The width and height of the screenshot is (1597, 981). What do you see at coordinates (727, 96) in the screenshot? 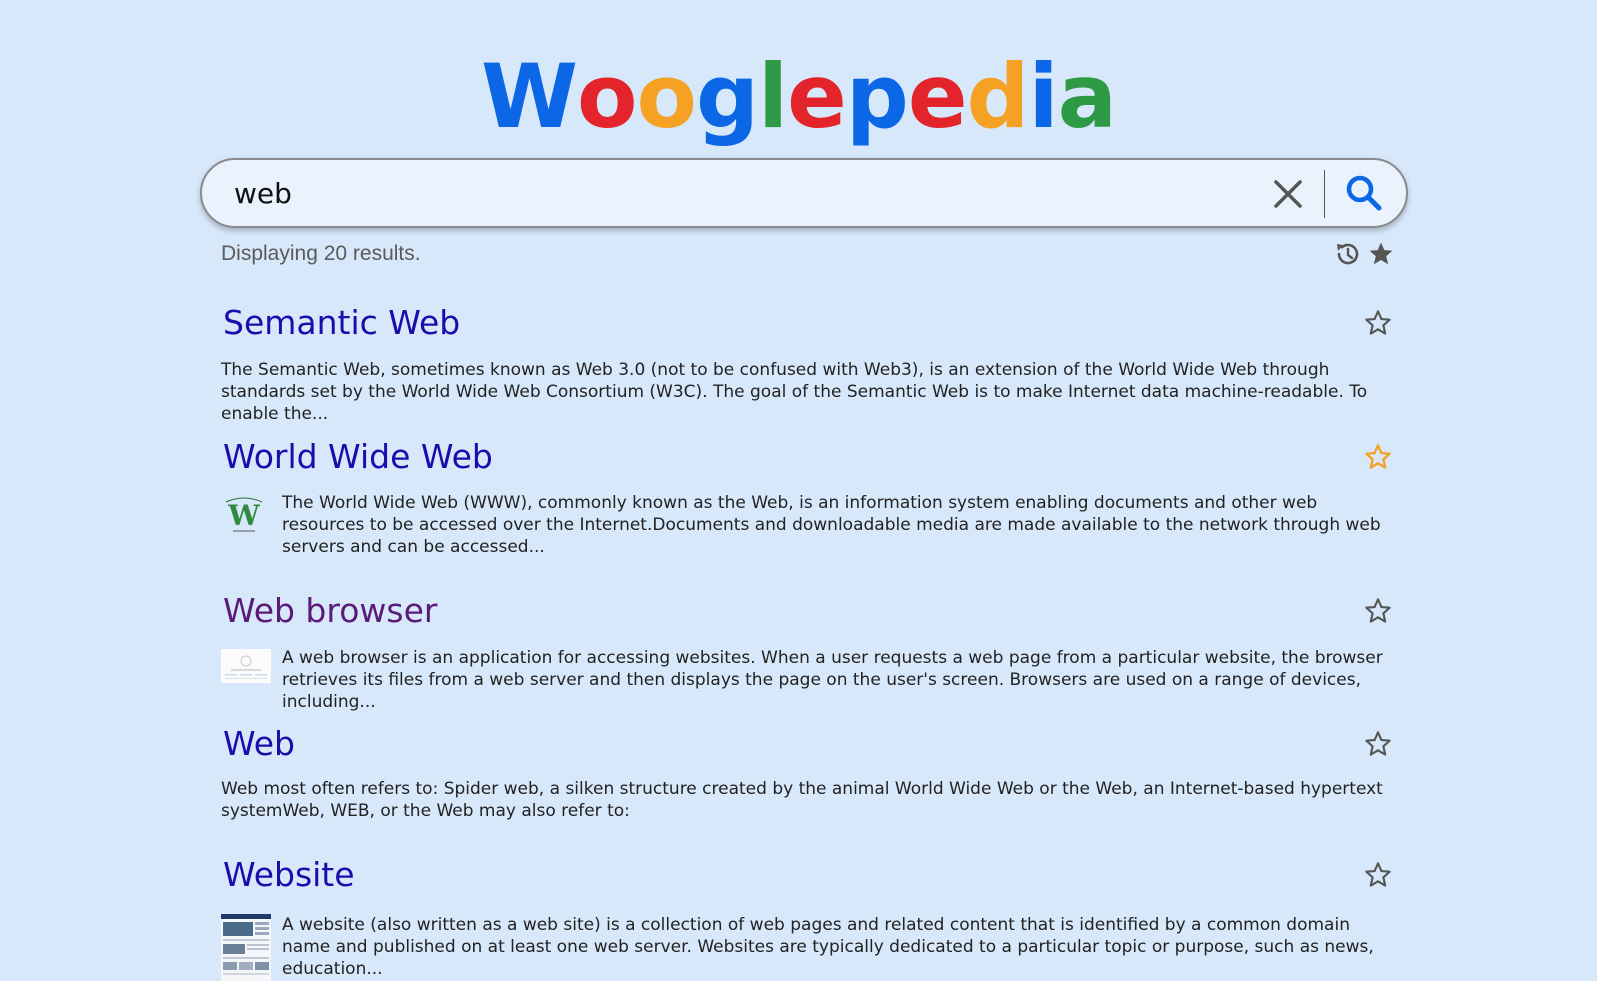
I see `logo-letter: g` at bounding box center [727, 96].